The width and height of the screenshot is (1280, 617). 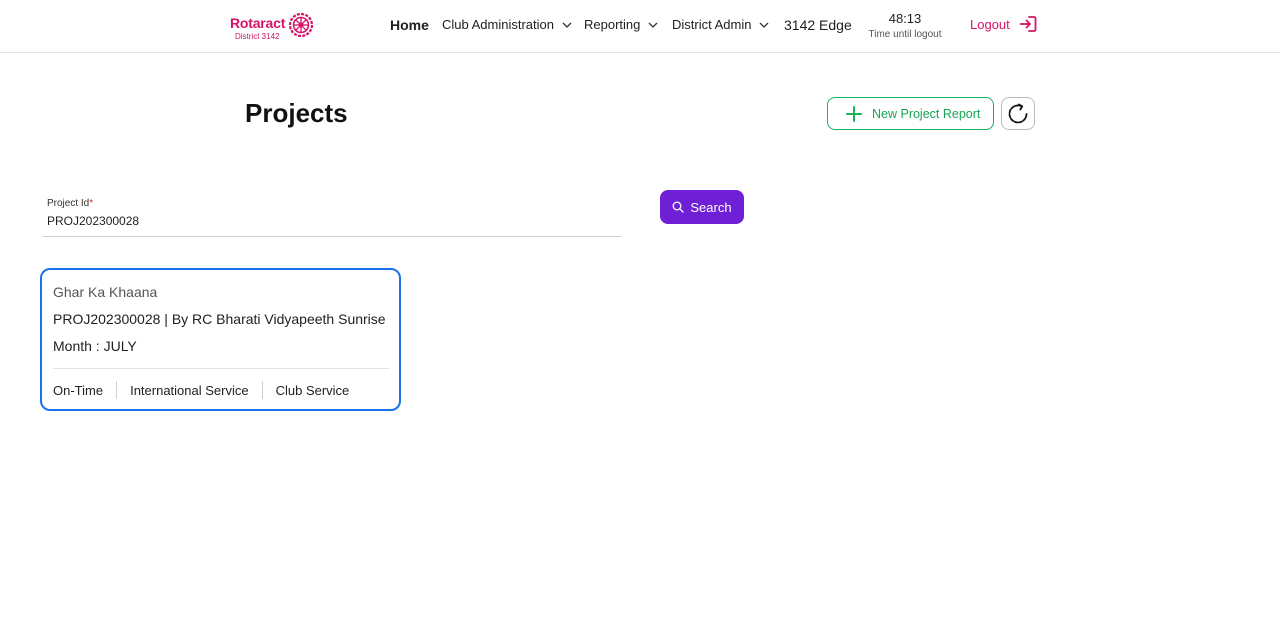 What do you see at coordinates (257, 36) in the screenshot?
I see `logo-subtitle: District 3142` at bounding box center [257, 36].